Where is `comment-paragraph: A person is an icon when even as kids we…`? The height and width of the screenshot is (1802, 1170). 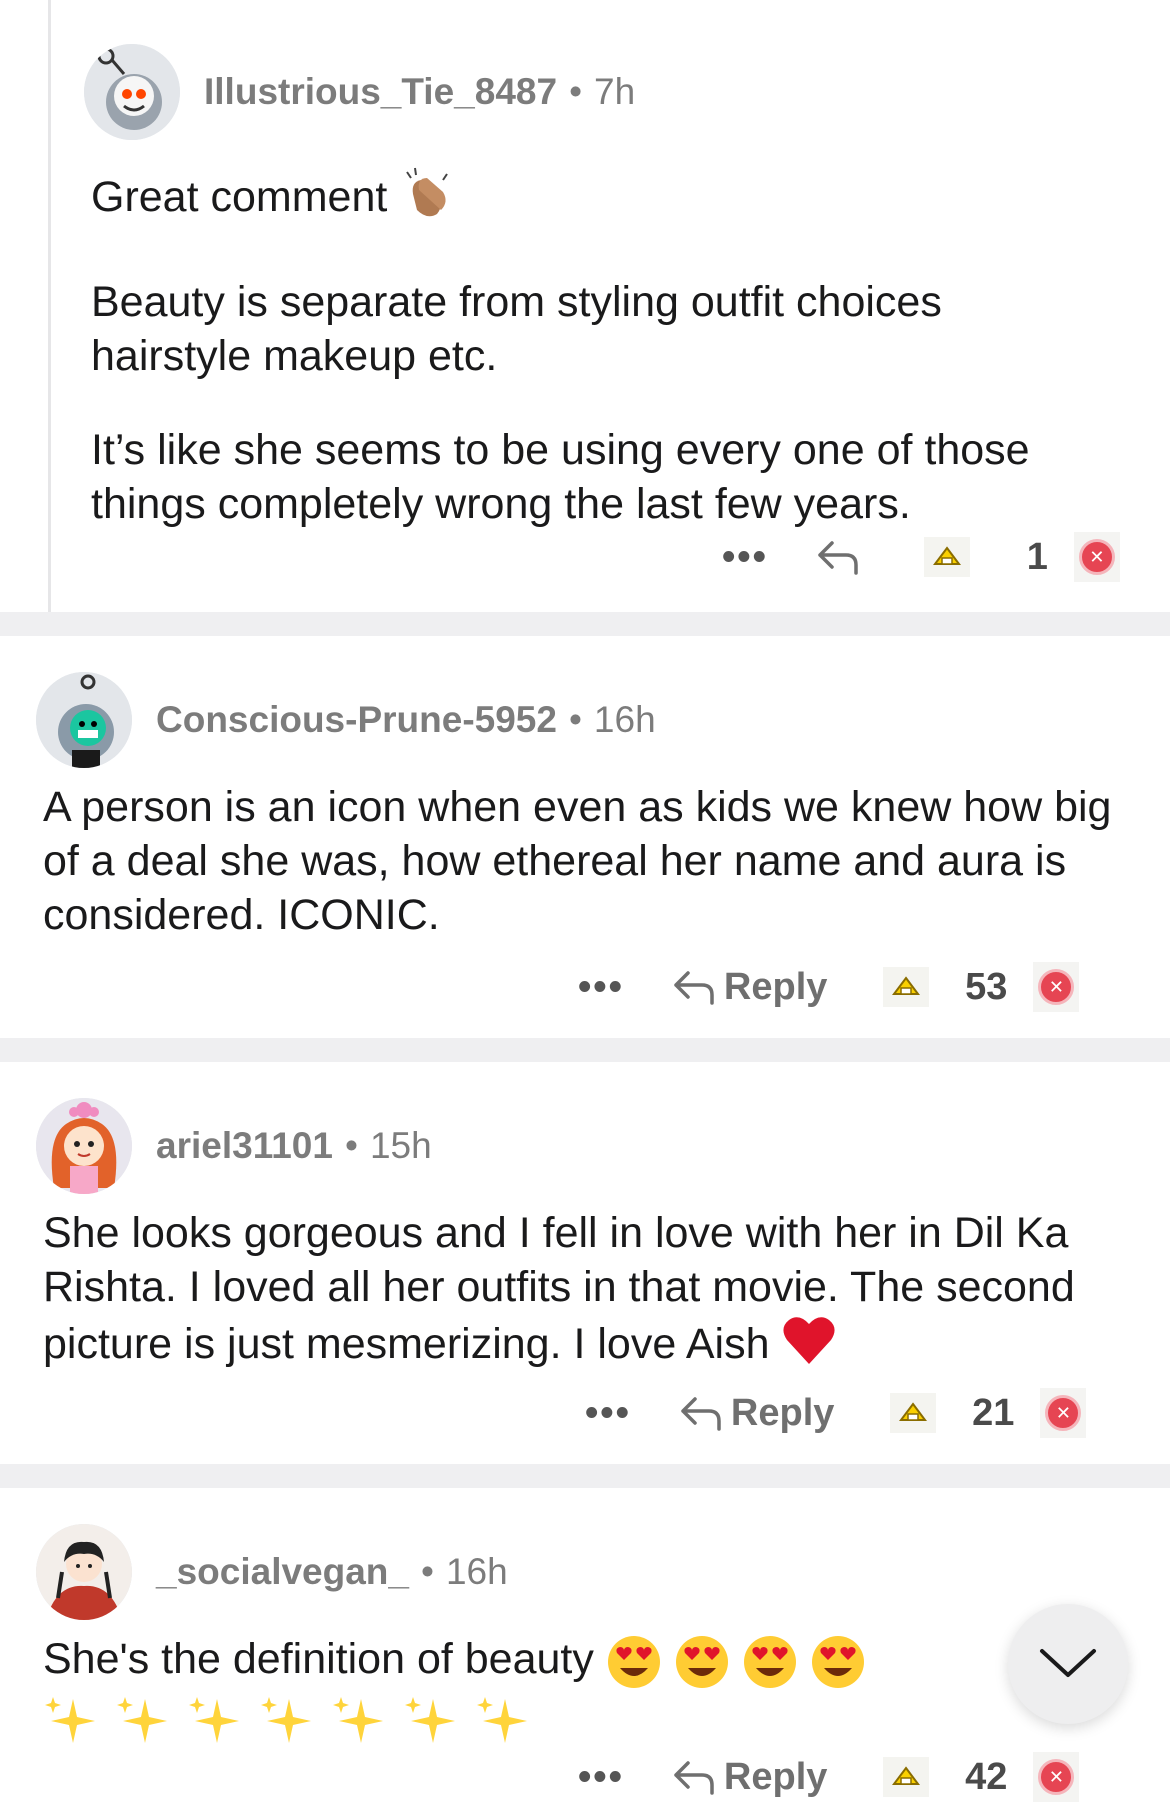 comment-paragraph: A person is an icon when even as kids we… is located at coordinates (577, 861).